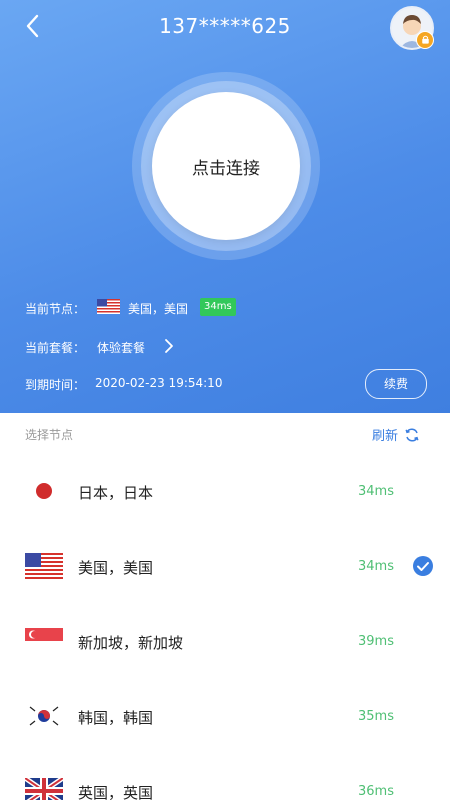 This screenshot has width=450, height=800. What do you see at coordinates (158, 309) in the screenshot?
I see `current-node-value: 美国，美国` at bounding box center [158, 309].